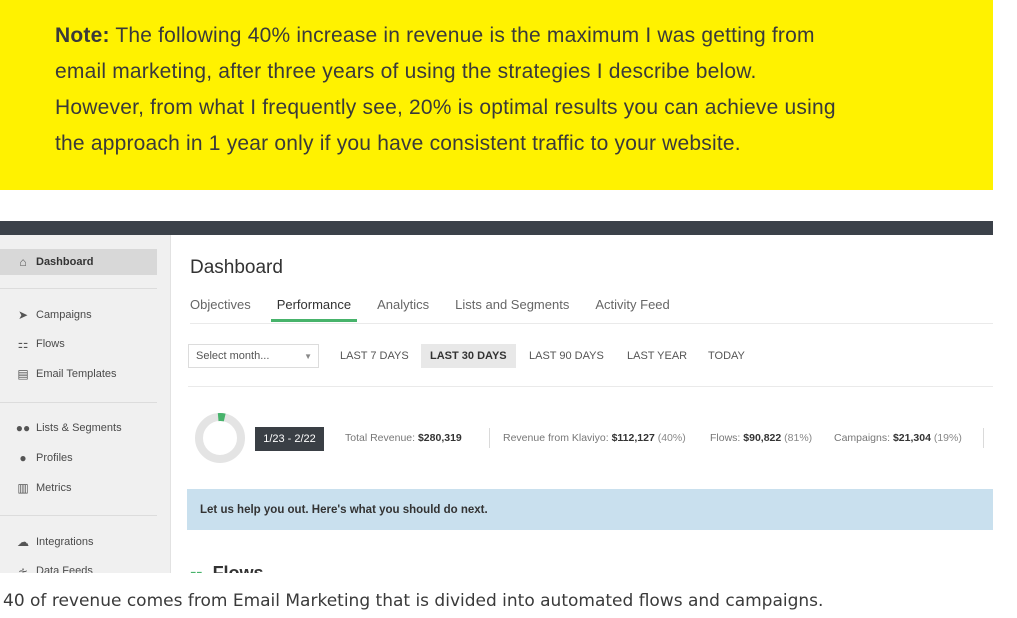 This screenshot has width=1017, height=618. I want to click on stat-value: $280,319, so click(439, 438).